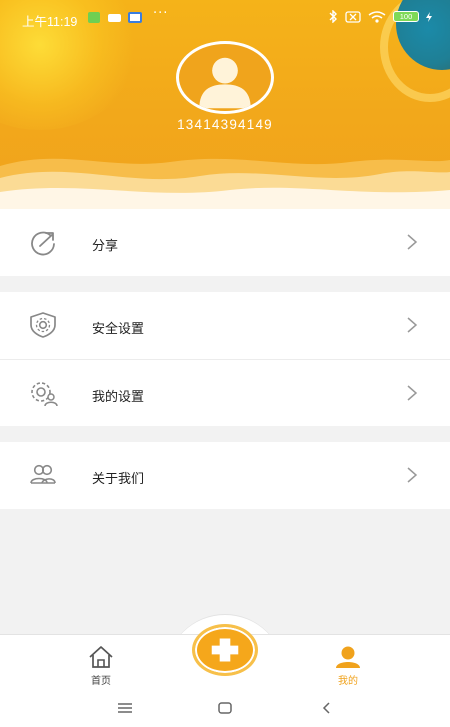 Image resolution: width=450 pixels, height=727 pixels. I want to click on menu-item-about-us: 关于我们, so click(225, 475).